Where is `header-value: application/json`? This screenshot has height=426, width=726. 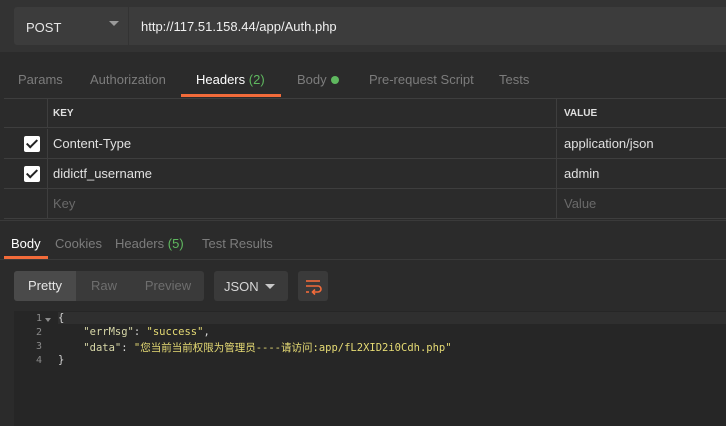 header-value: application/json is located at coordinates (642, 143).